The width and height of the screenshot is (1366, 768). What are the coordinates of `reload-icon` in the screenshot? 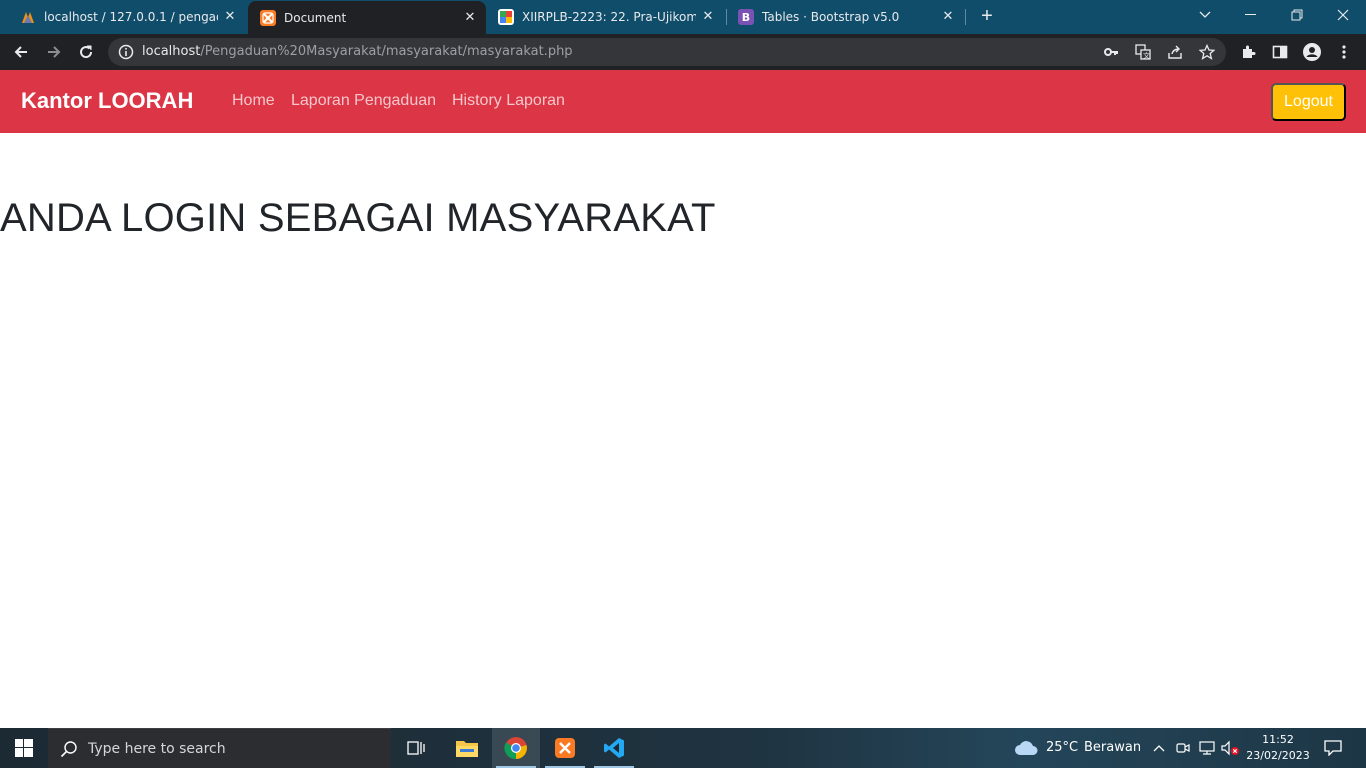 It's located at (86, 52).